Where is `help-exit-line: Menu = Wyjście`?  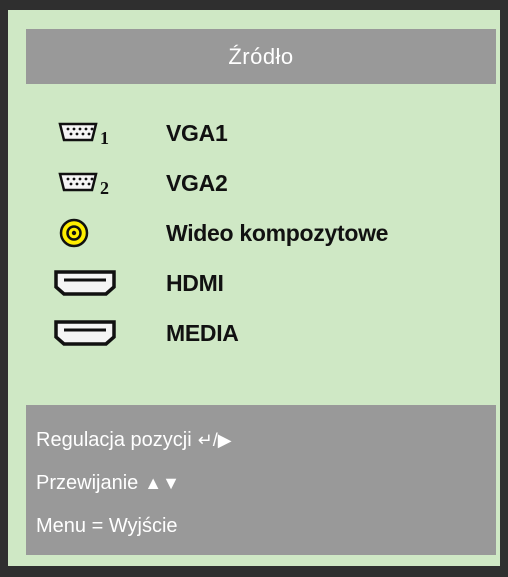
help-exit-line: Menu = Wyjście is located at coordinates (107, 526).